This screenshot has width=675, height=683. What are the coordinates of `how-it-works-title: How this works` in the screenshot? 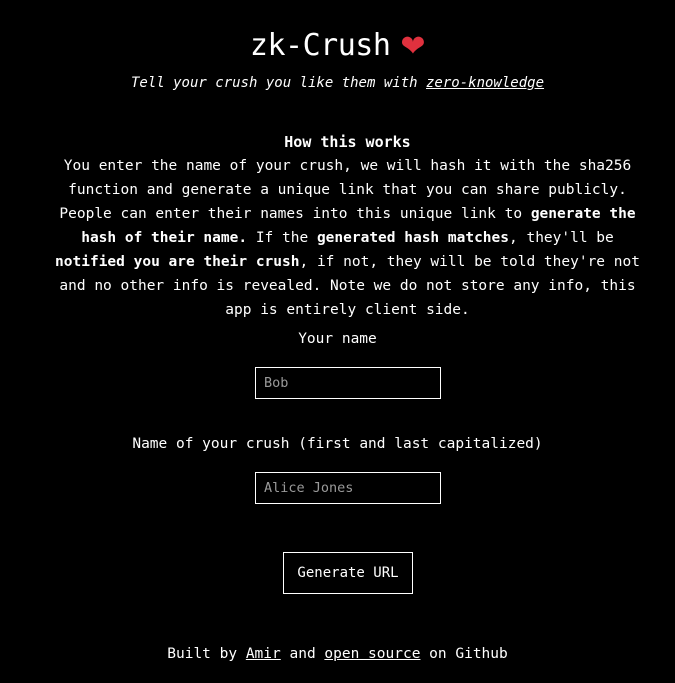 It's located at (347, 142).